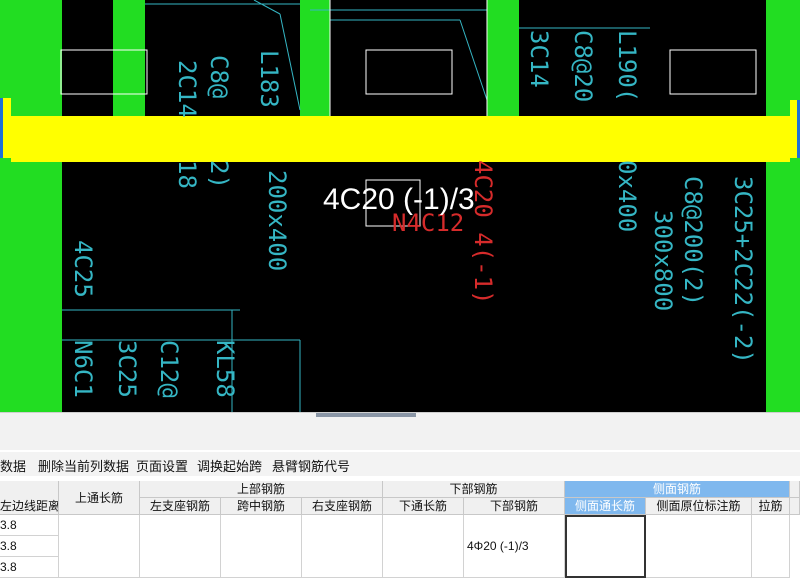 Image resolution: width=800 pixels, height=582 pixels. I want to click on header-left-dist: 左边线距离, so click(29, 506).